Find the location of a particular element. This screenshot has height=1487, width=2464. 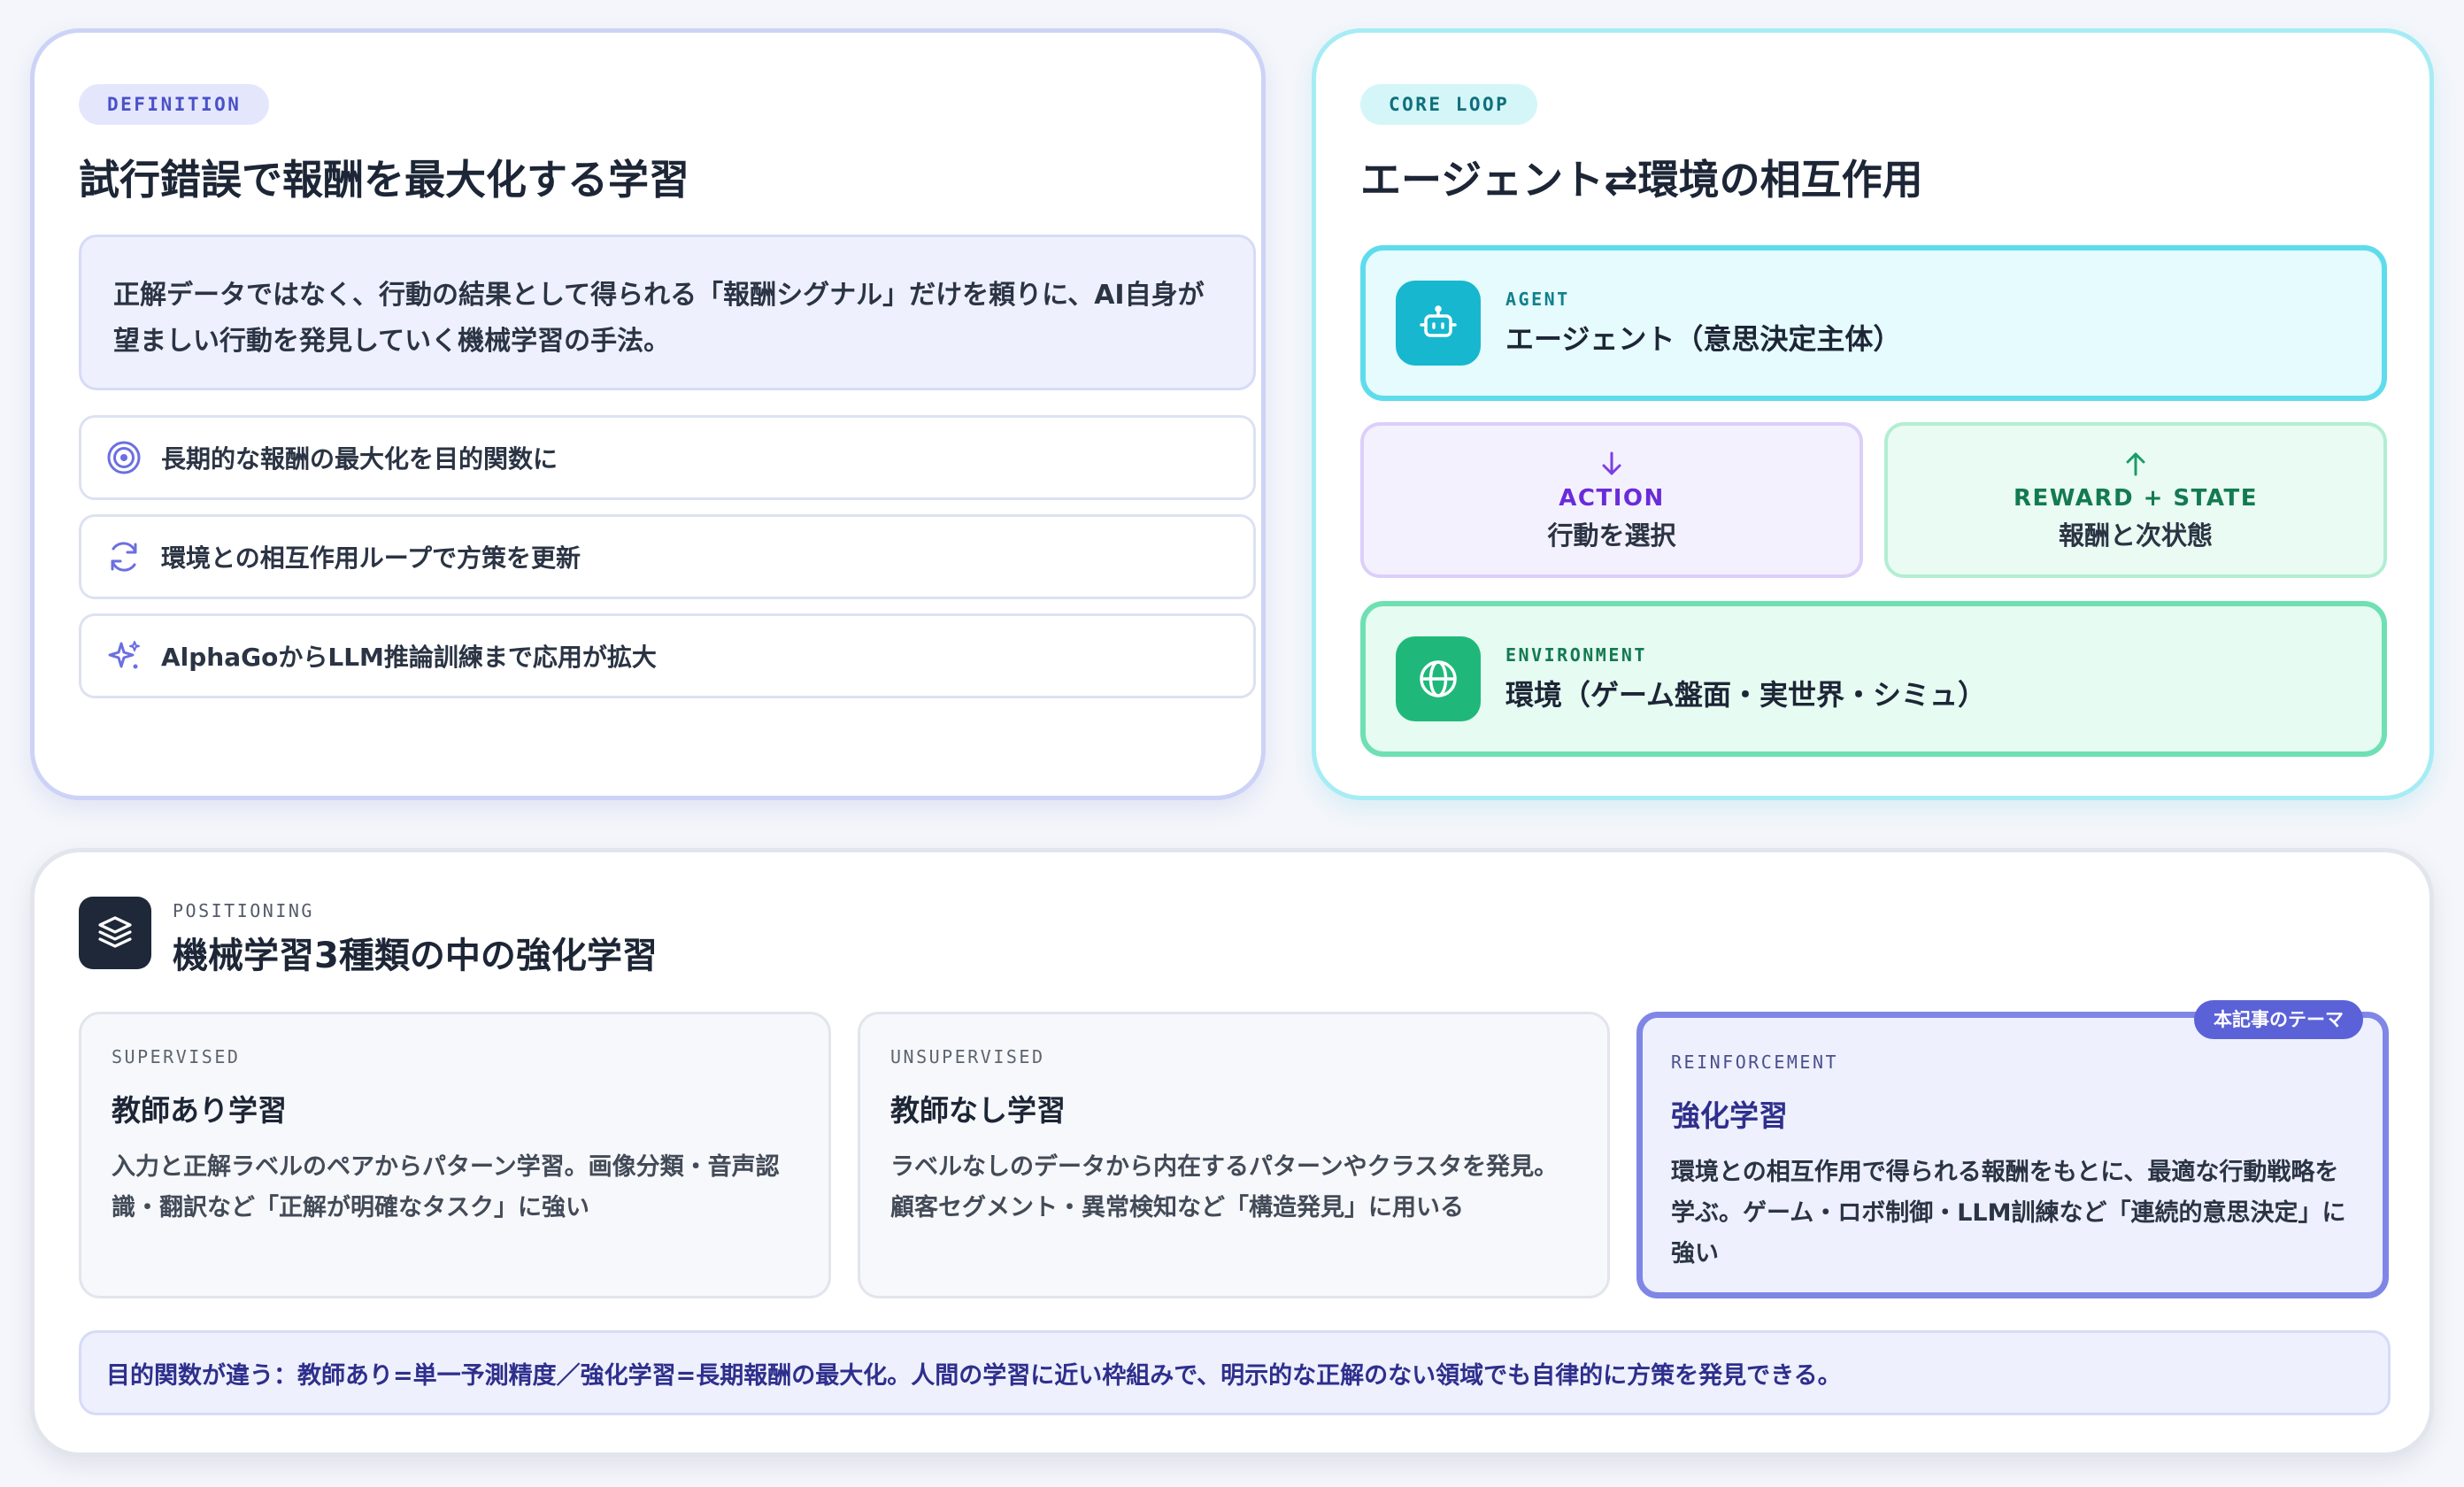

core-loop-title: エージェント⇄環境の相互作用 is located at coordinates (1641, 180).